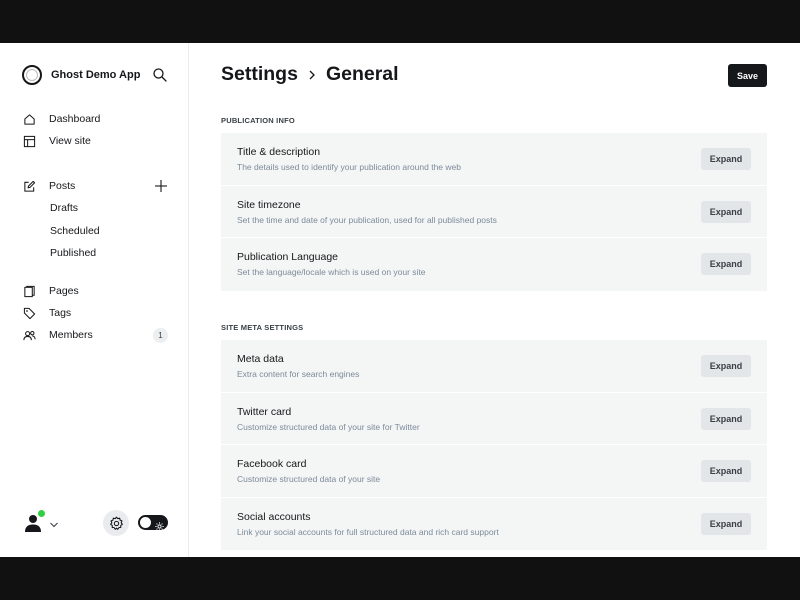 The image size is (800, 600). I want to click on add-post-icon, so click(161, 186).